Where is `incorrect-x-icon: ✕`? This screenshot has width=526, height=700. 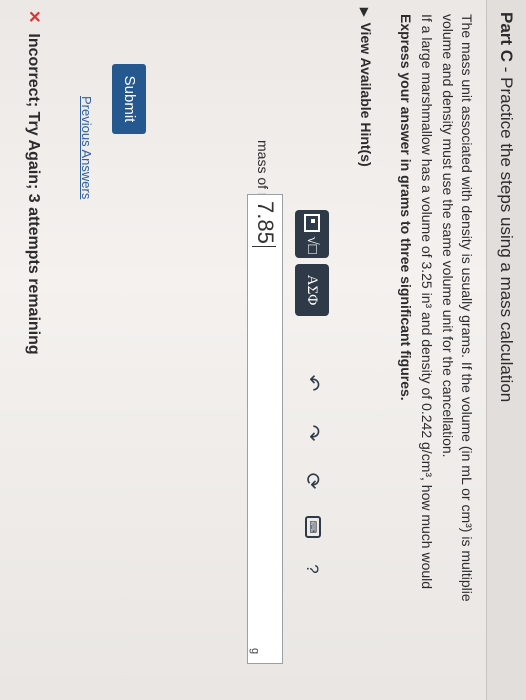 incorrect-x-icon: ✕ is located at coordinates (33, 17).